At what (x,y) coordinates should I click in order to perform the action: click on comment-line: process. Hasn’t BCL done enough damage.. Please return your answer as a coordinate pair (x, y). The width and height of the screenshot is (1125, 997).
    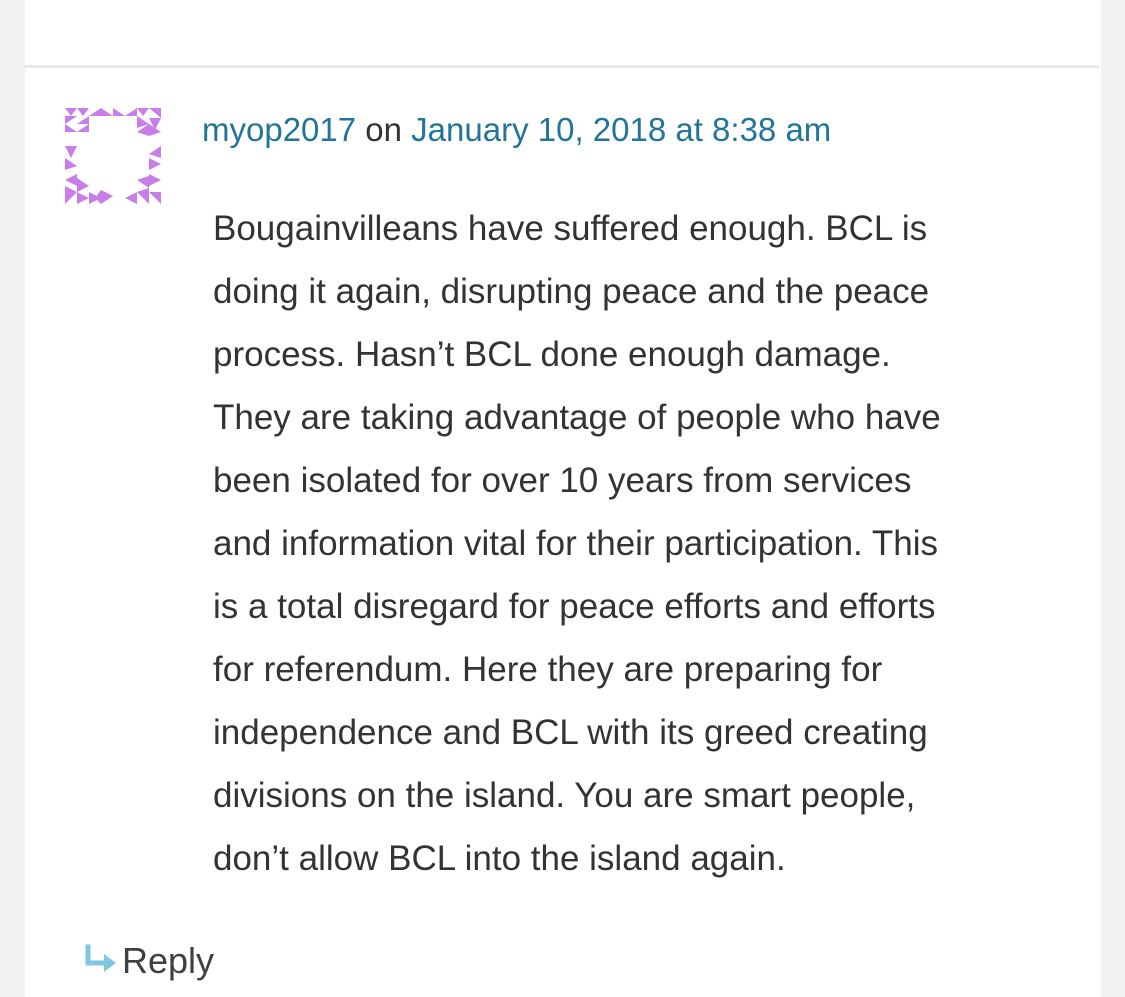
    Looking at the image, I should click on (552, 354).